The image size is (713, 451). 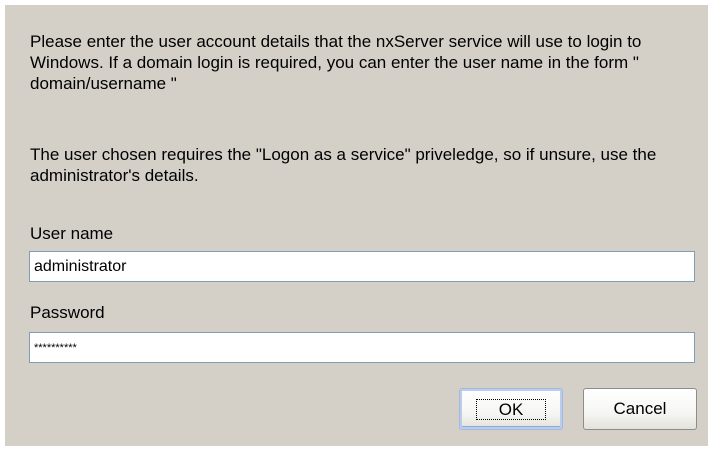 What do you see at coordinates (362, 347) in the screenshot?
I see `password-field` at bounding box center [362, 347].